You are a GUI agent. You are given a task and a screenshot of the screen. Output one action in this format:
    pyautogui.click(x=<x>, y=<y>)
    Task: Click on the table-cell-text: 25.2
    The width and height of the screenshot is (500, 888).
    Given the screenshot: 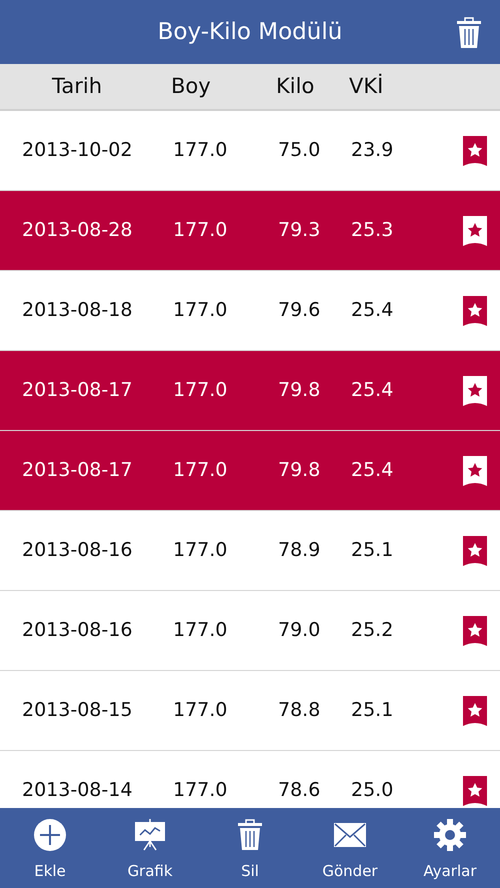 What is the action you would take?
    pyautogui.click(x=372, y=631)
    